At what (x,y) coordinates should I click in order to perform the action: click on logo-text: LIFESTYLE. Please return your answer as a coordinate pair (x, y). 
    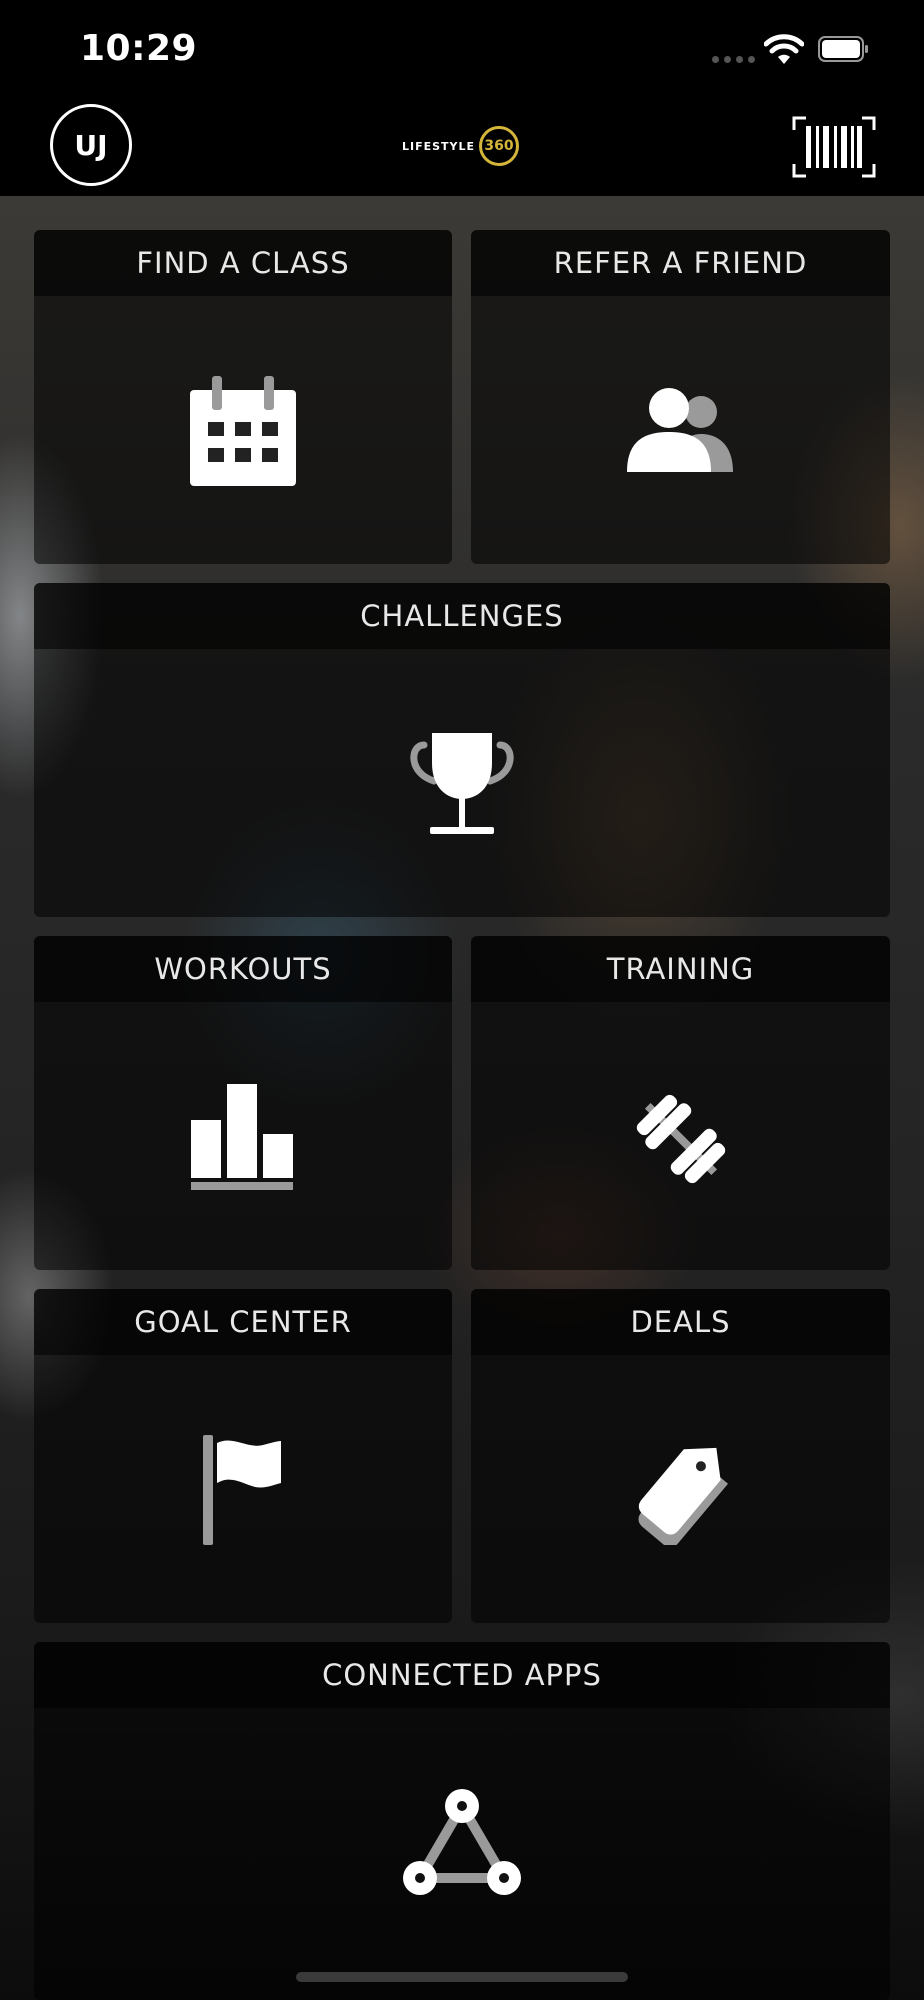
    Looking at the image, I should click on (439, 146).